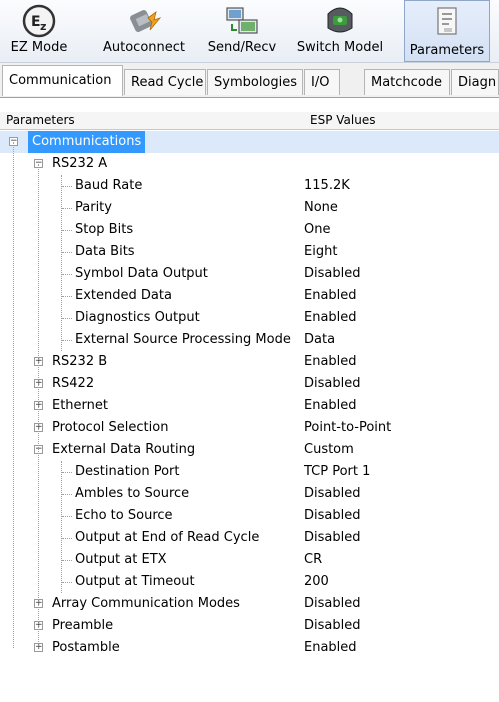  Describe the element at coordinates (249, 384) in the screenshot. I see `tree-row: + RS422 Disabled` at that location.